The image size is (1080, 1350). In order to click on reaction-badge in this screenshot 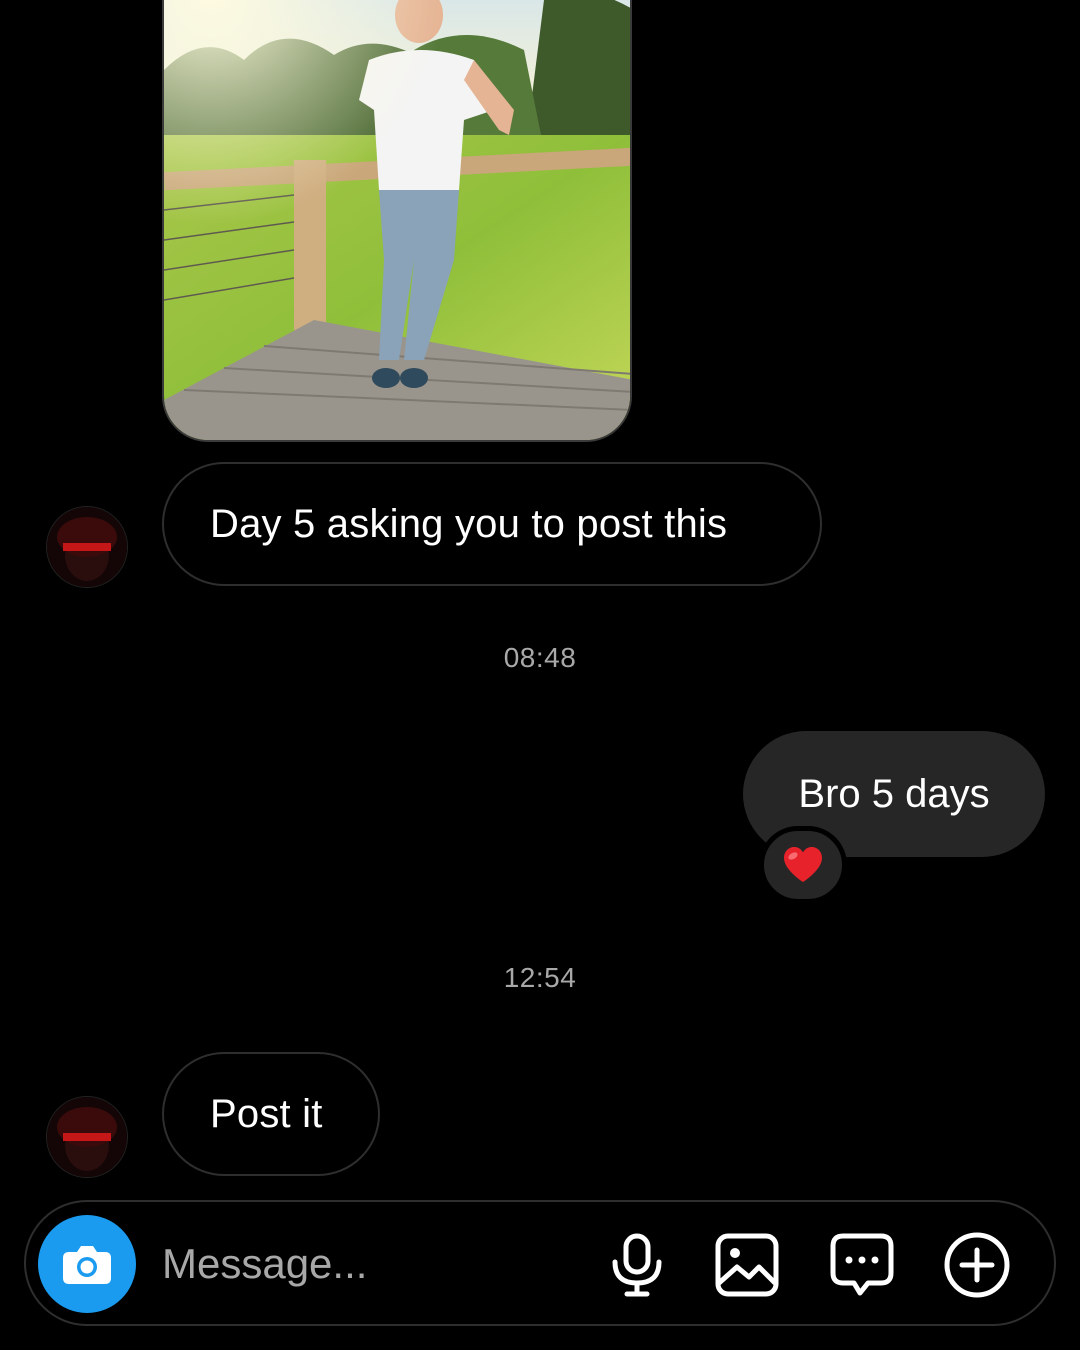, I will do `click(803, 865)`.